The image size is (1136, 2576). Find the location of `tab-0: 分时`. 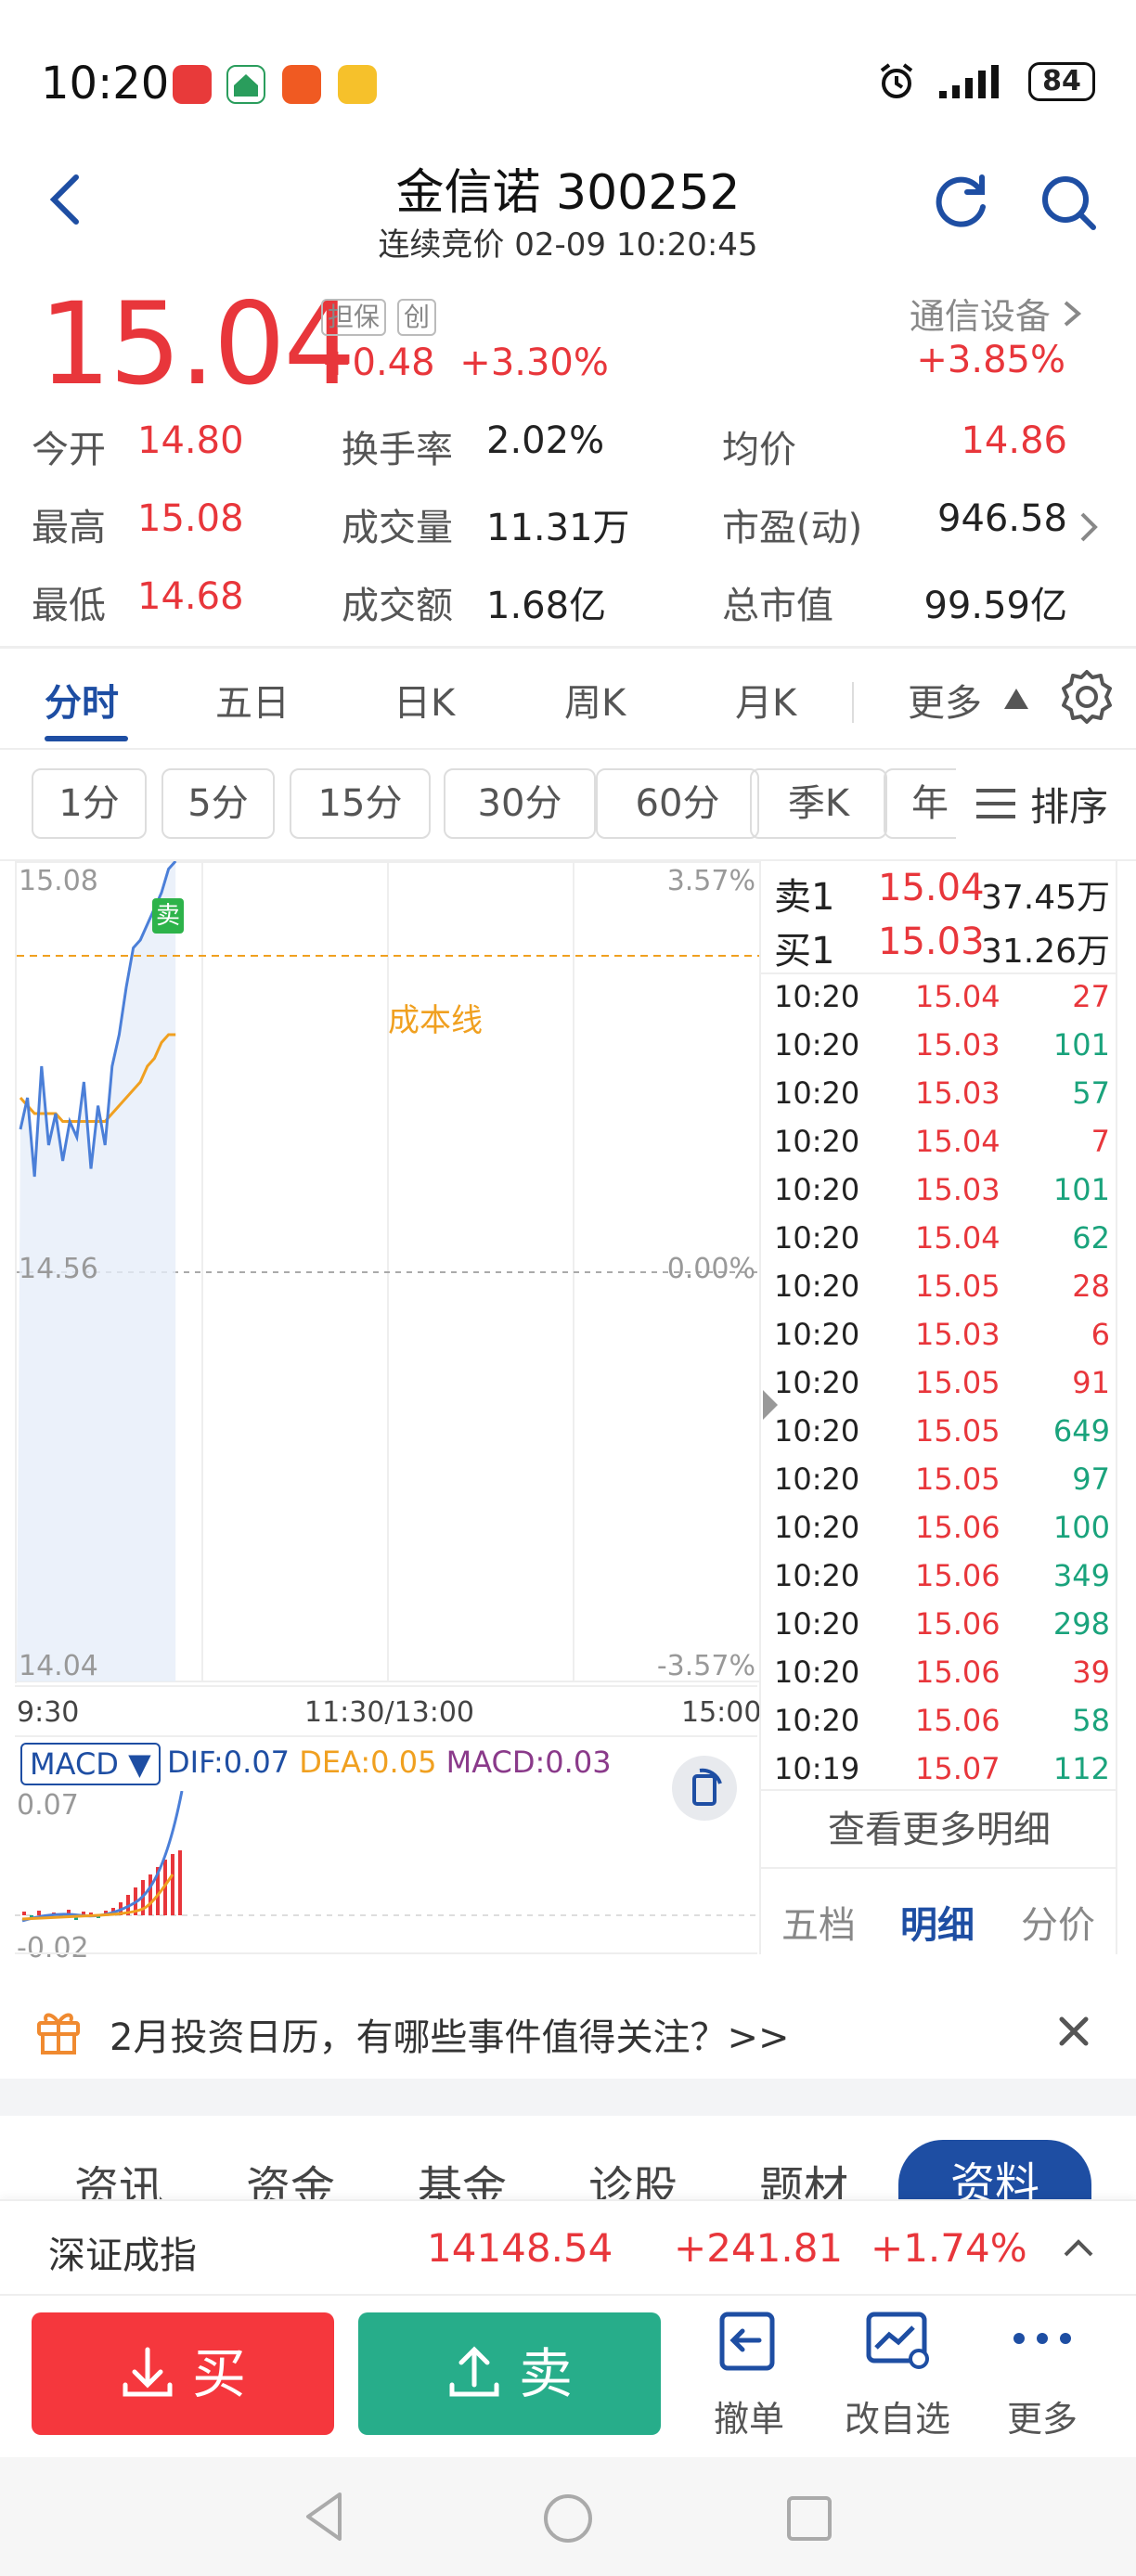

tab-0: 分时 is located at coordinates (82, 700).